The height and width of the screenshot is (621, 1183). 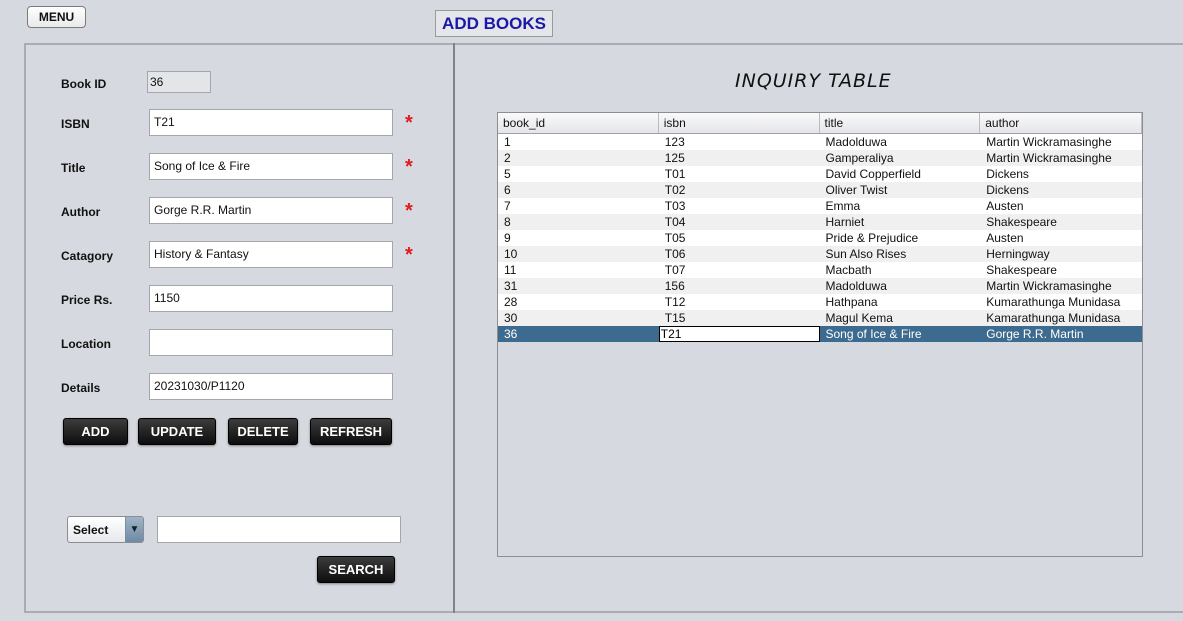 What do you see at coordinates (271, 210) in the screenshot?
I see `author-input: Gorge R.R. Martin` at bounding box center [271, 210].